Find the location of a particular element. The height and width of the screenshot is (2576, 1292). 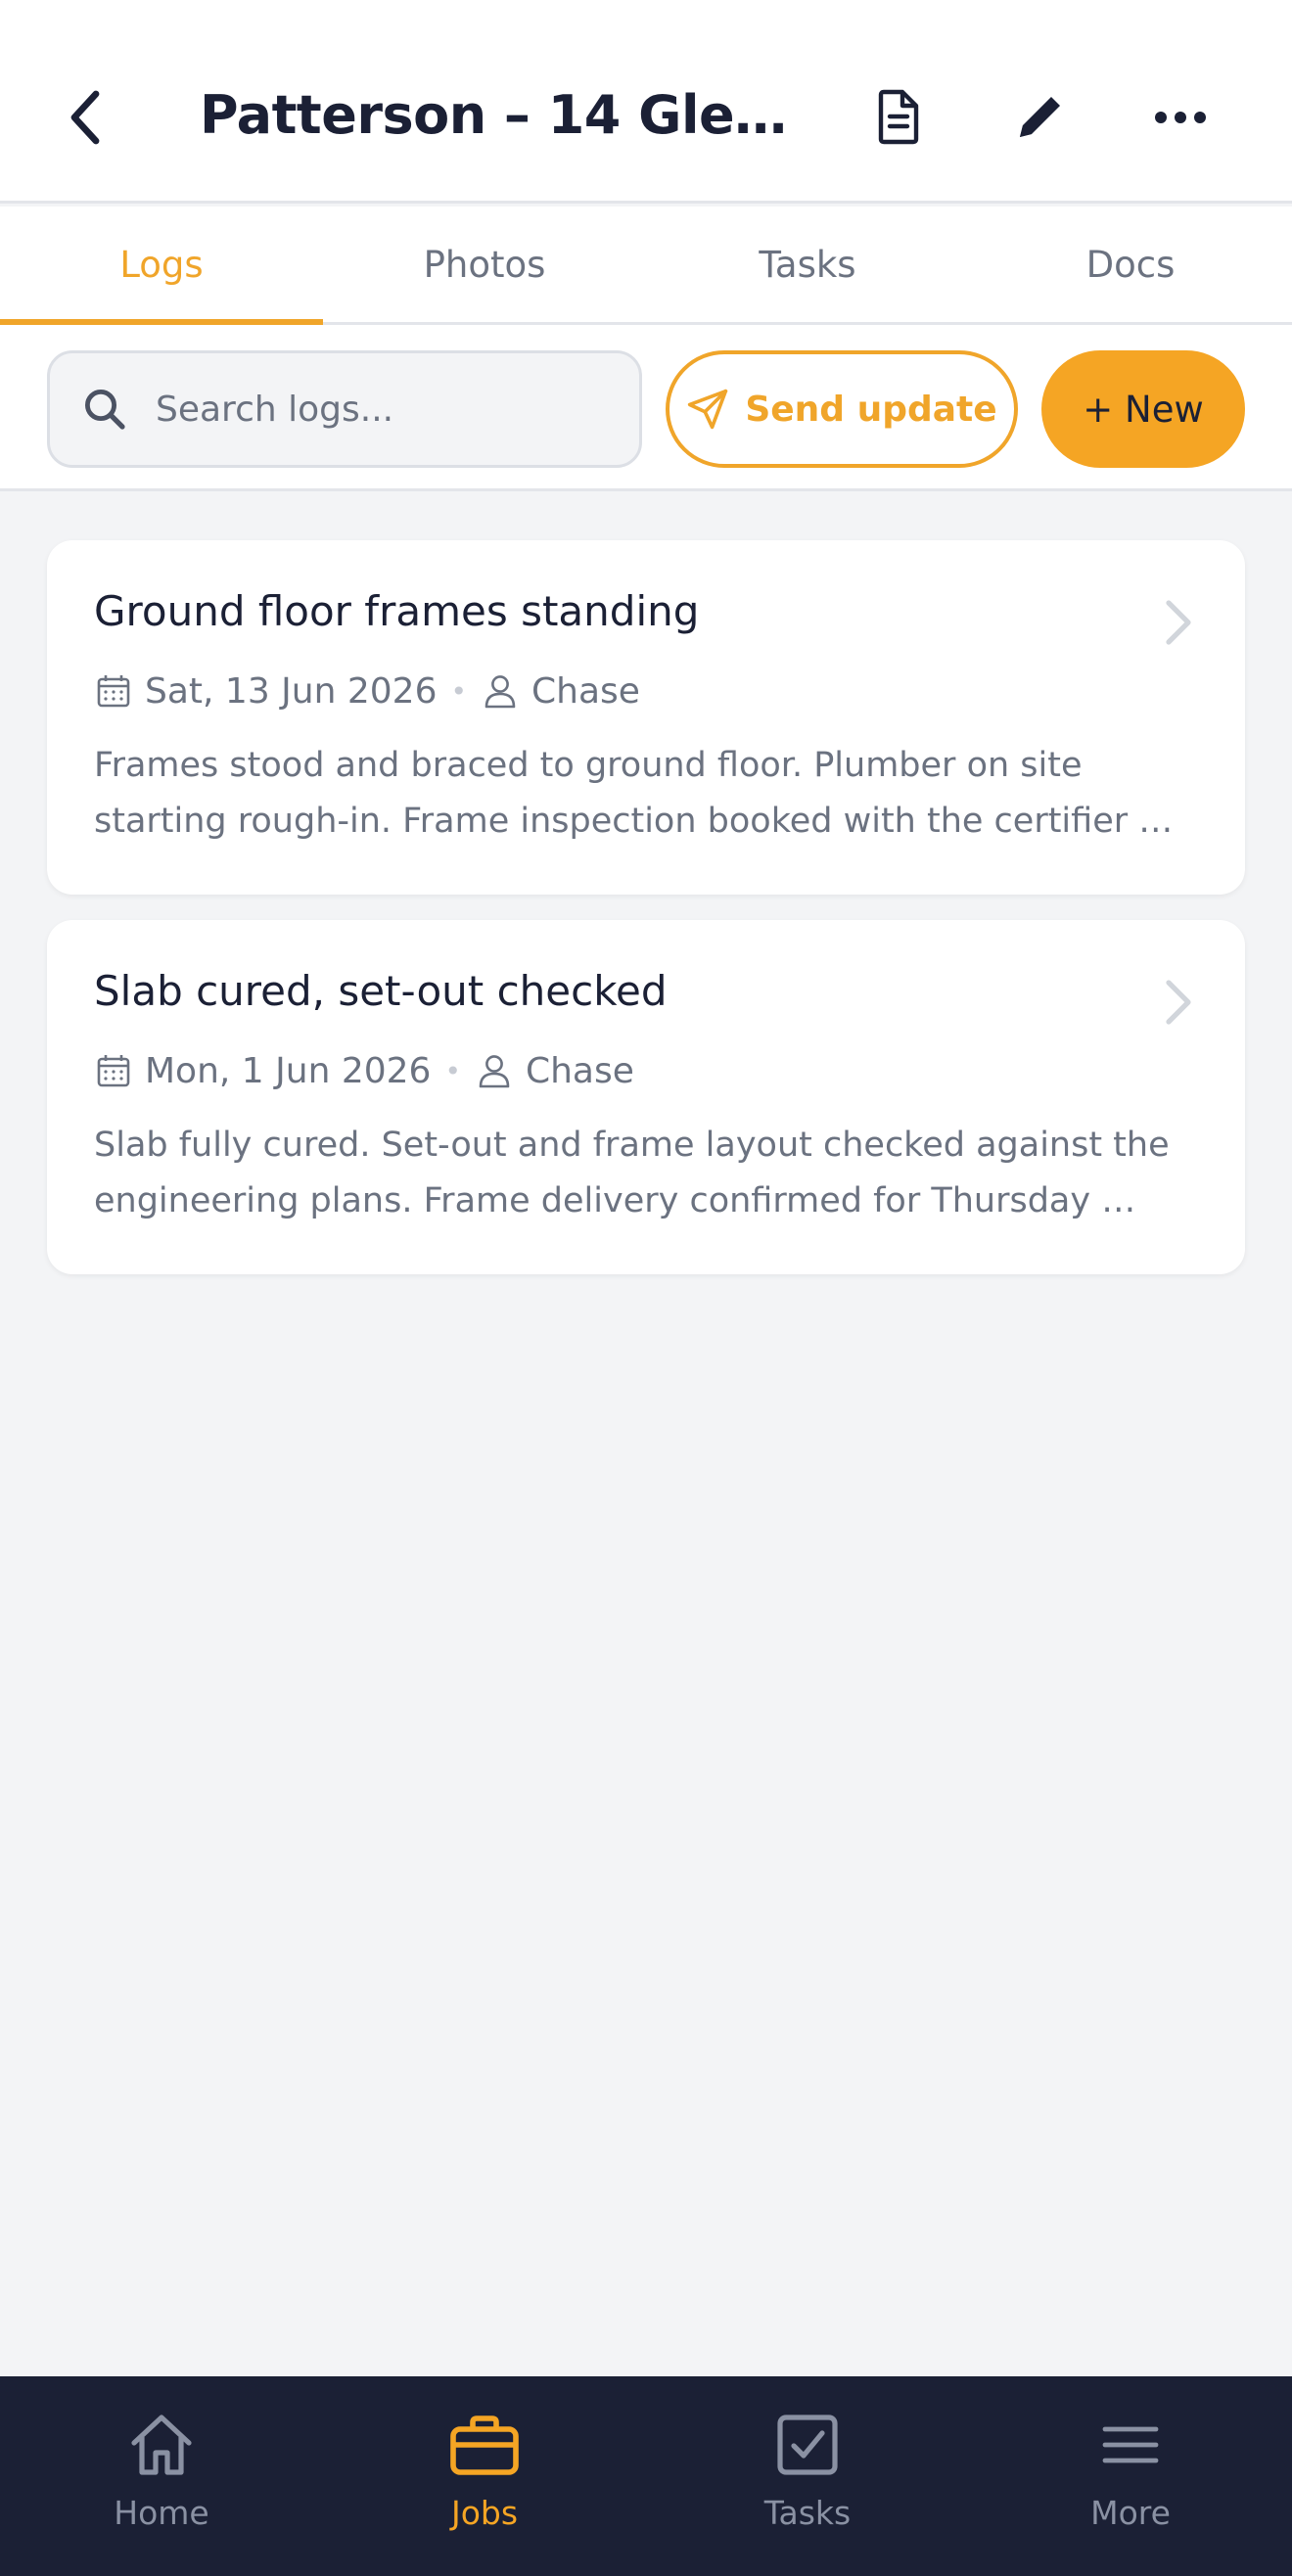

nav-home: Home is located at coordinates (161, 2476).